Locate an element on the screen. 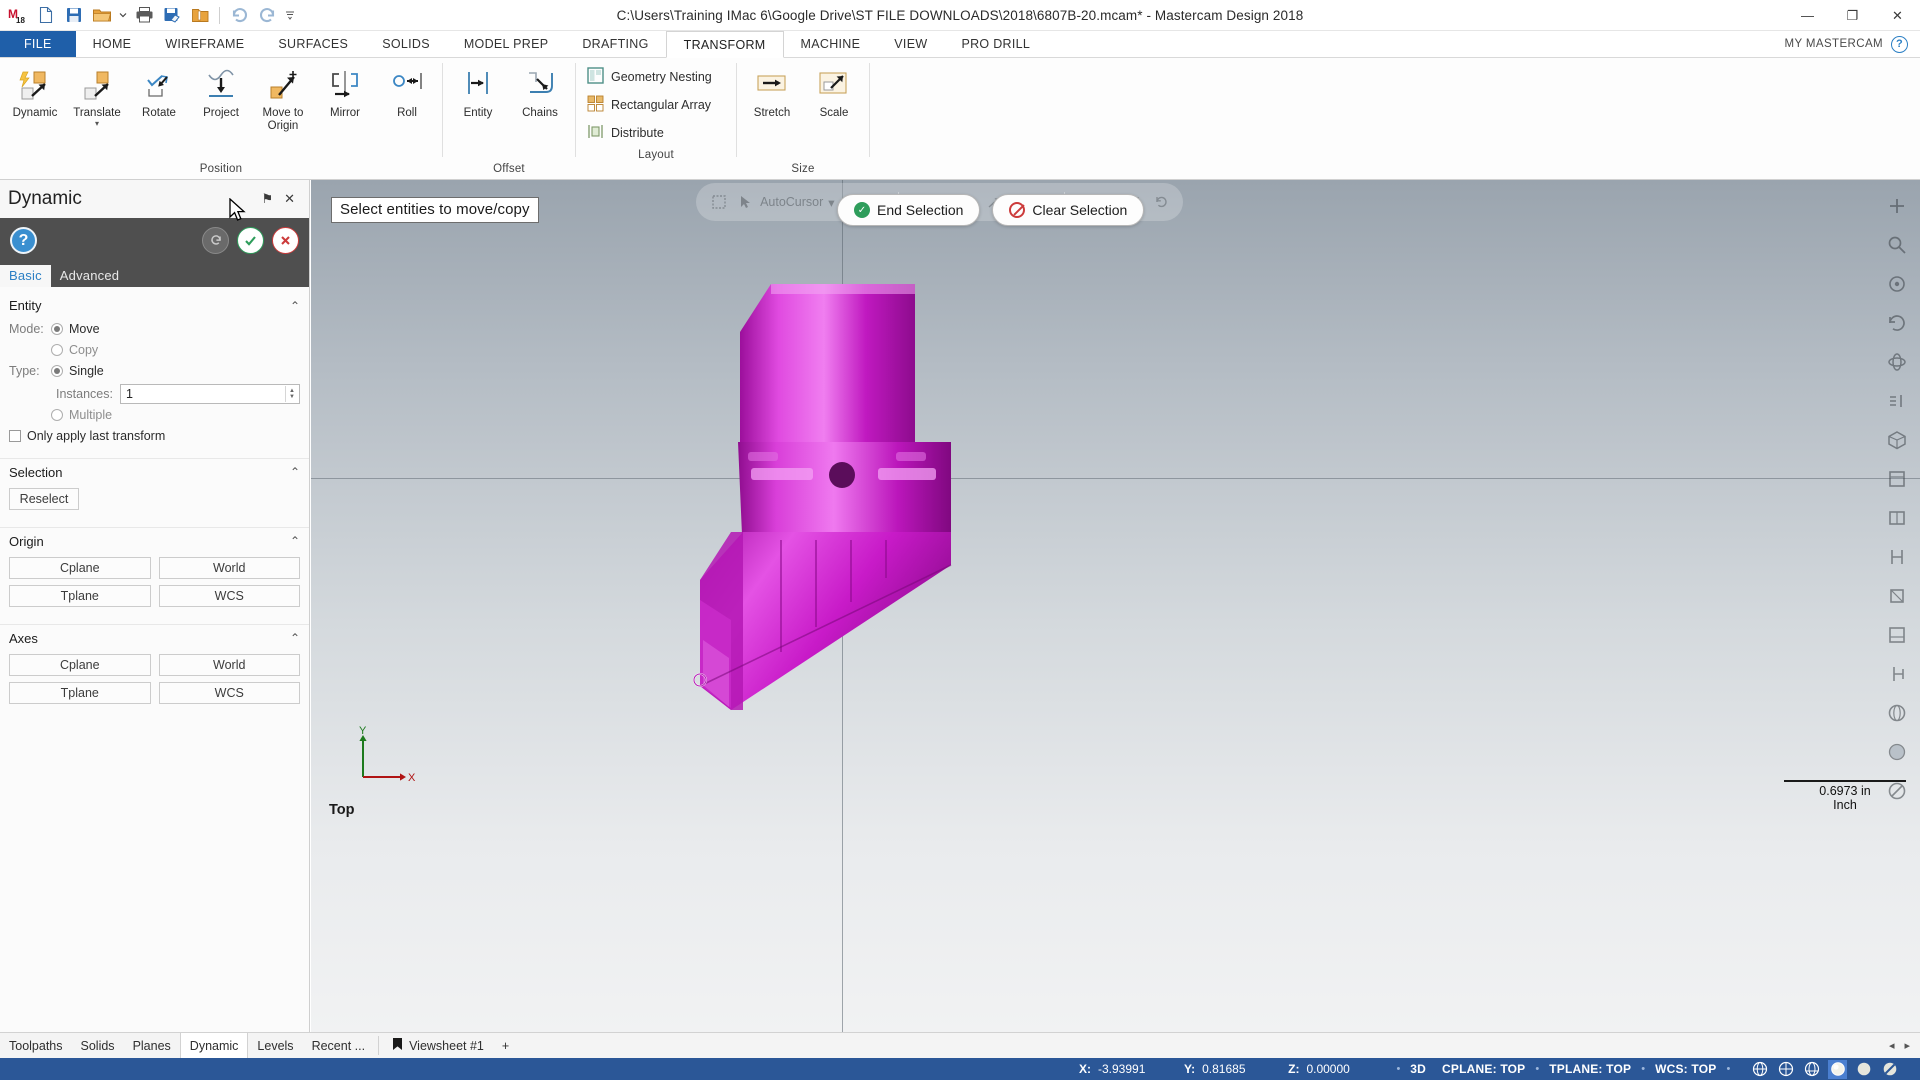  tab-drafting: DRAFTING is located at coordinates (615, 44).